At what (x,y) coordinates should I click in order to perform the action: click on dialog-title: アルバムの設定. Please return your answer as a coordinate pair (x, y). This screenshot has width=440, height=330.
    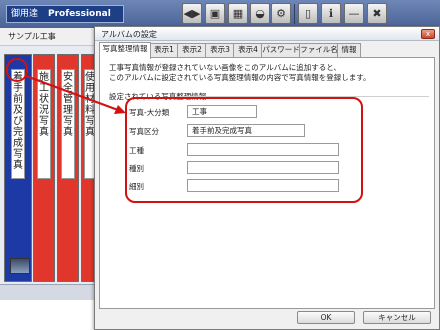
    Looking at the image, I should click on (129, 34).